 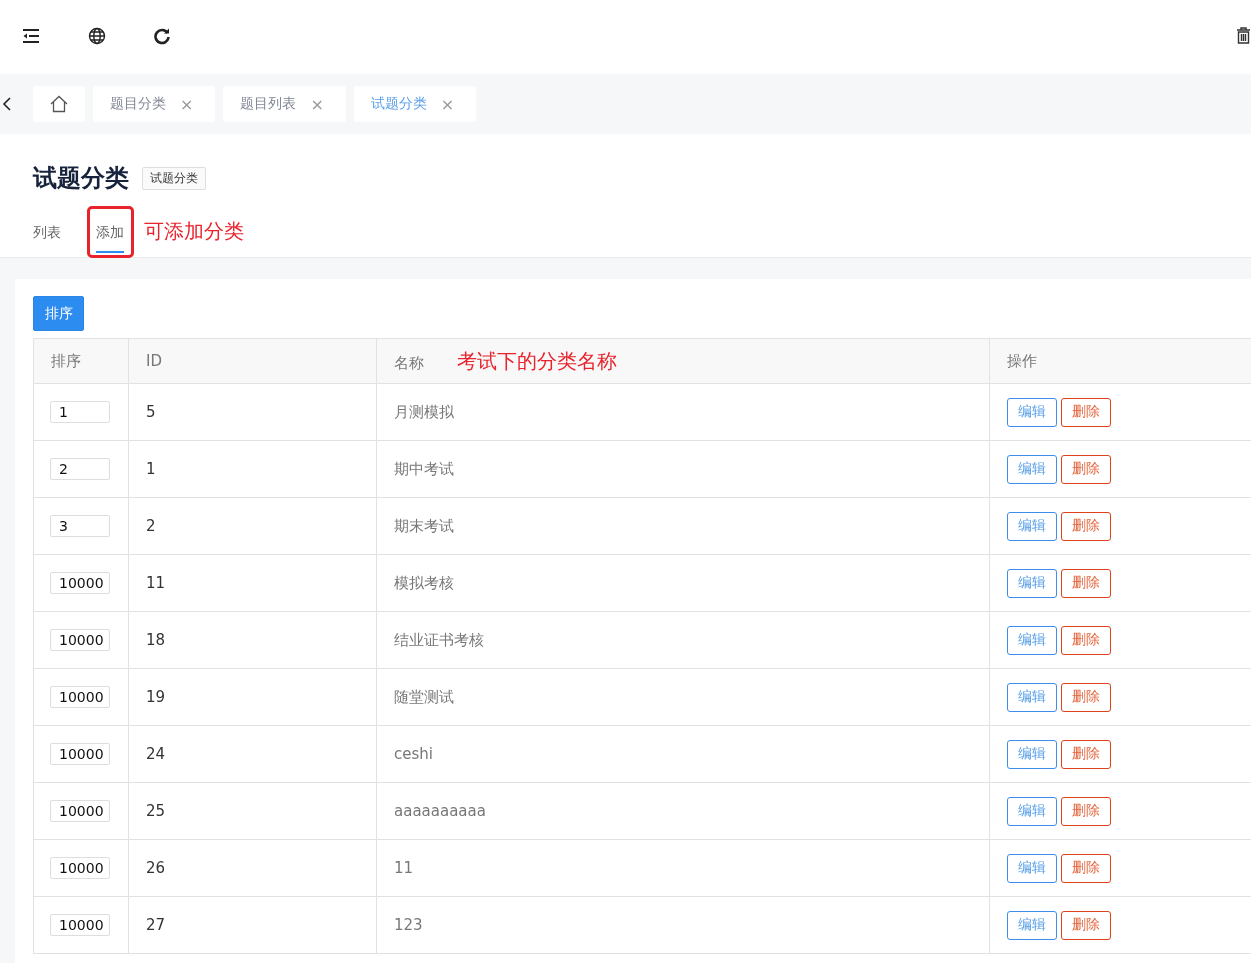 What do you see at coordinates (154, 361) in the screenshot?
I see `column-header: ID` at bounding box center [154, 361].